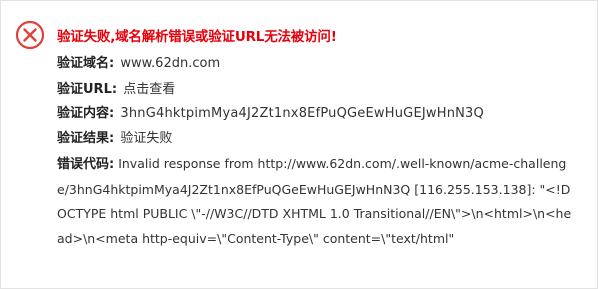 The image size is (598, 289). I want to click on result-row: 验证结果: 验证失败, so click(114, 136).